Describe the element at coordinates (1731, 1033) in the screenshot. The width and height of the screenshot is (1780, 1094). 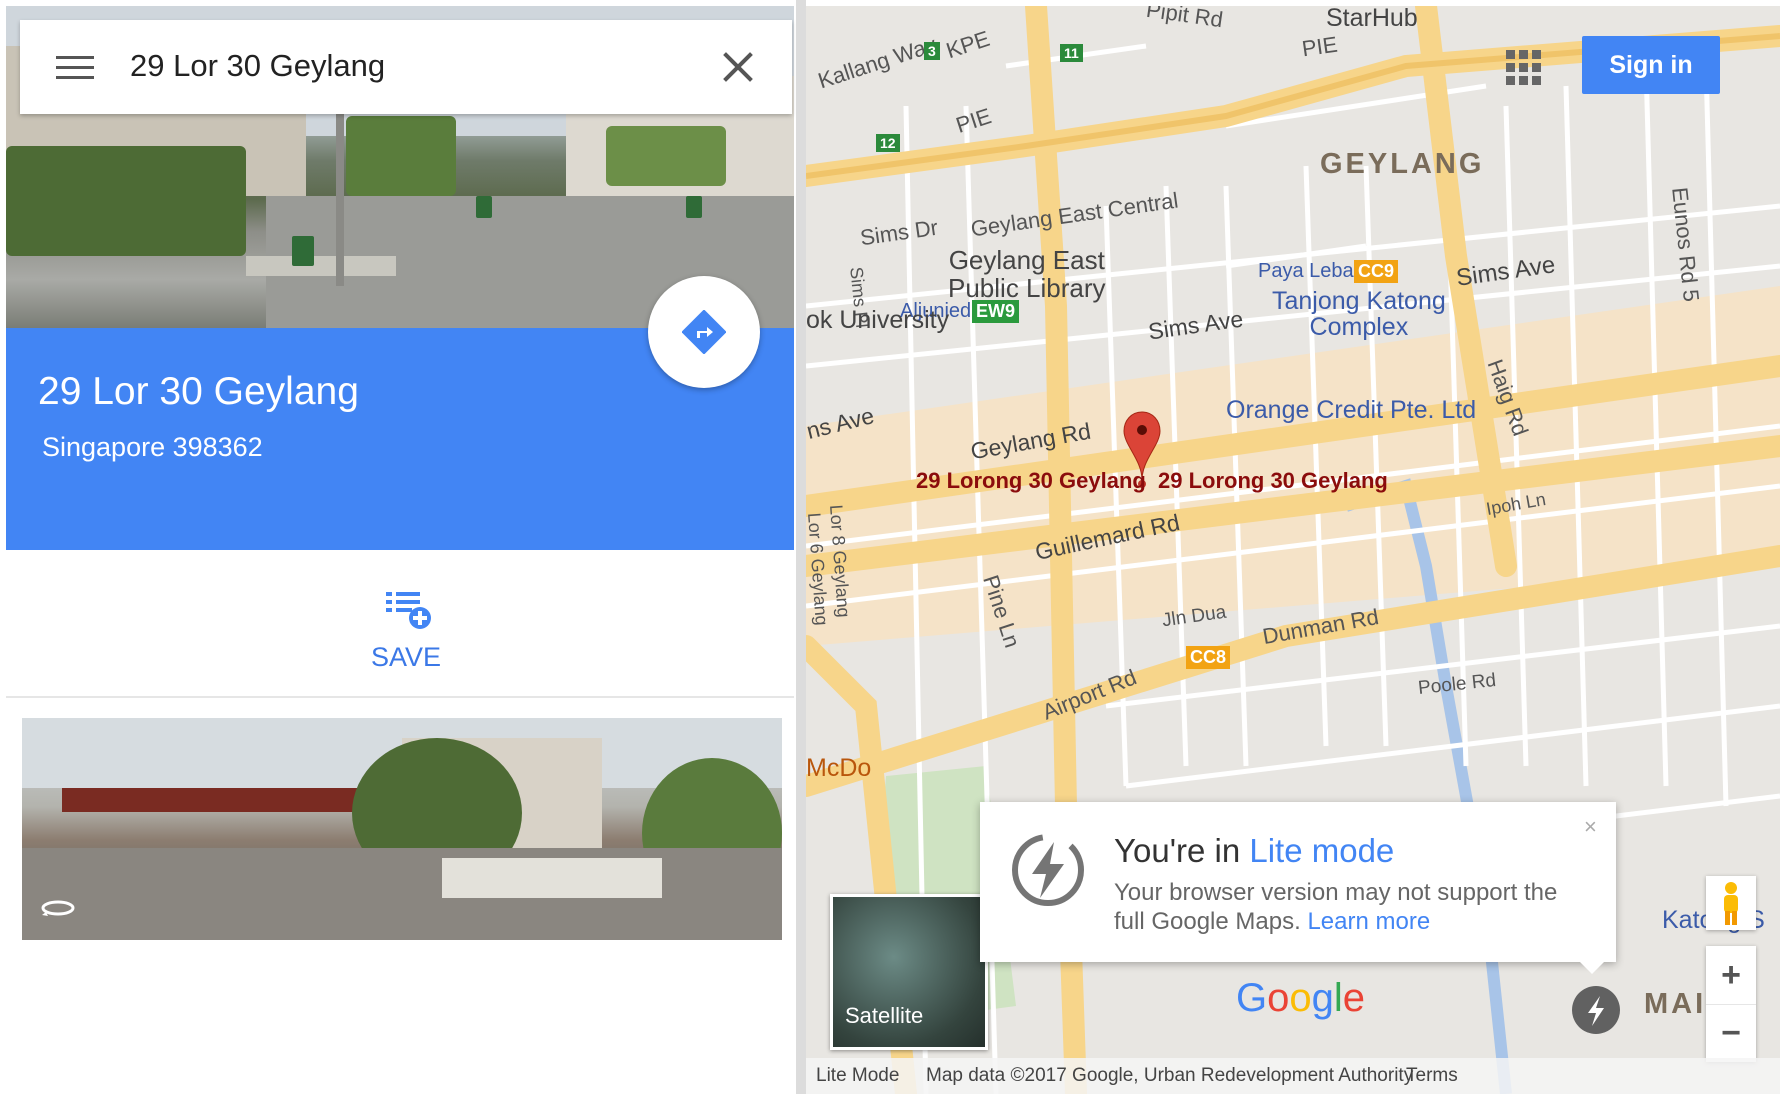
I see `zoom-out-button: −` at that location.